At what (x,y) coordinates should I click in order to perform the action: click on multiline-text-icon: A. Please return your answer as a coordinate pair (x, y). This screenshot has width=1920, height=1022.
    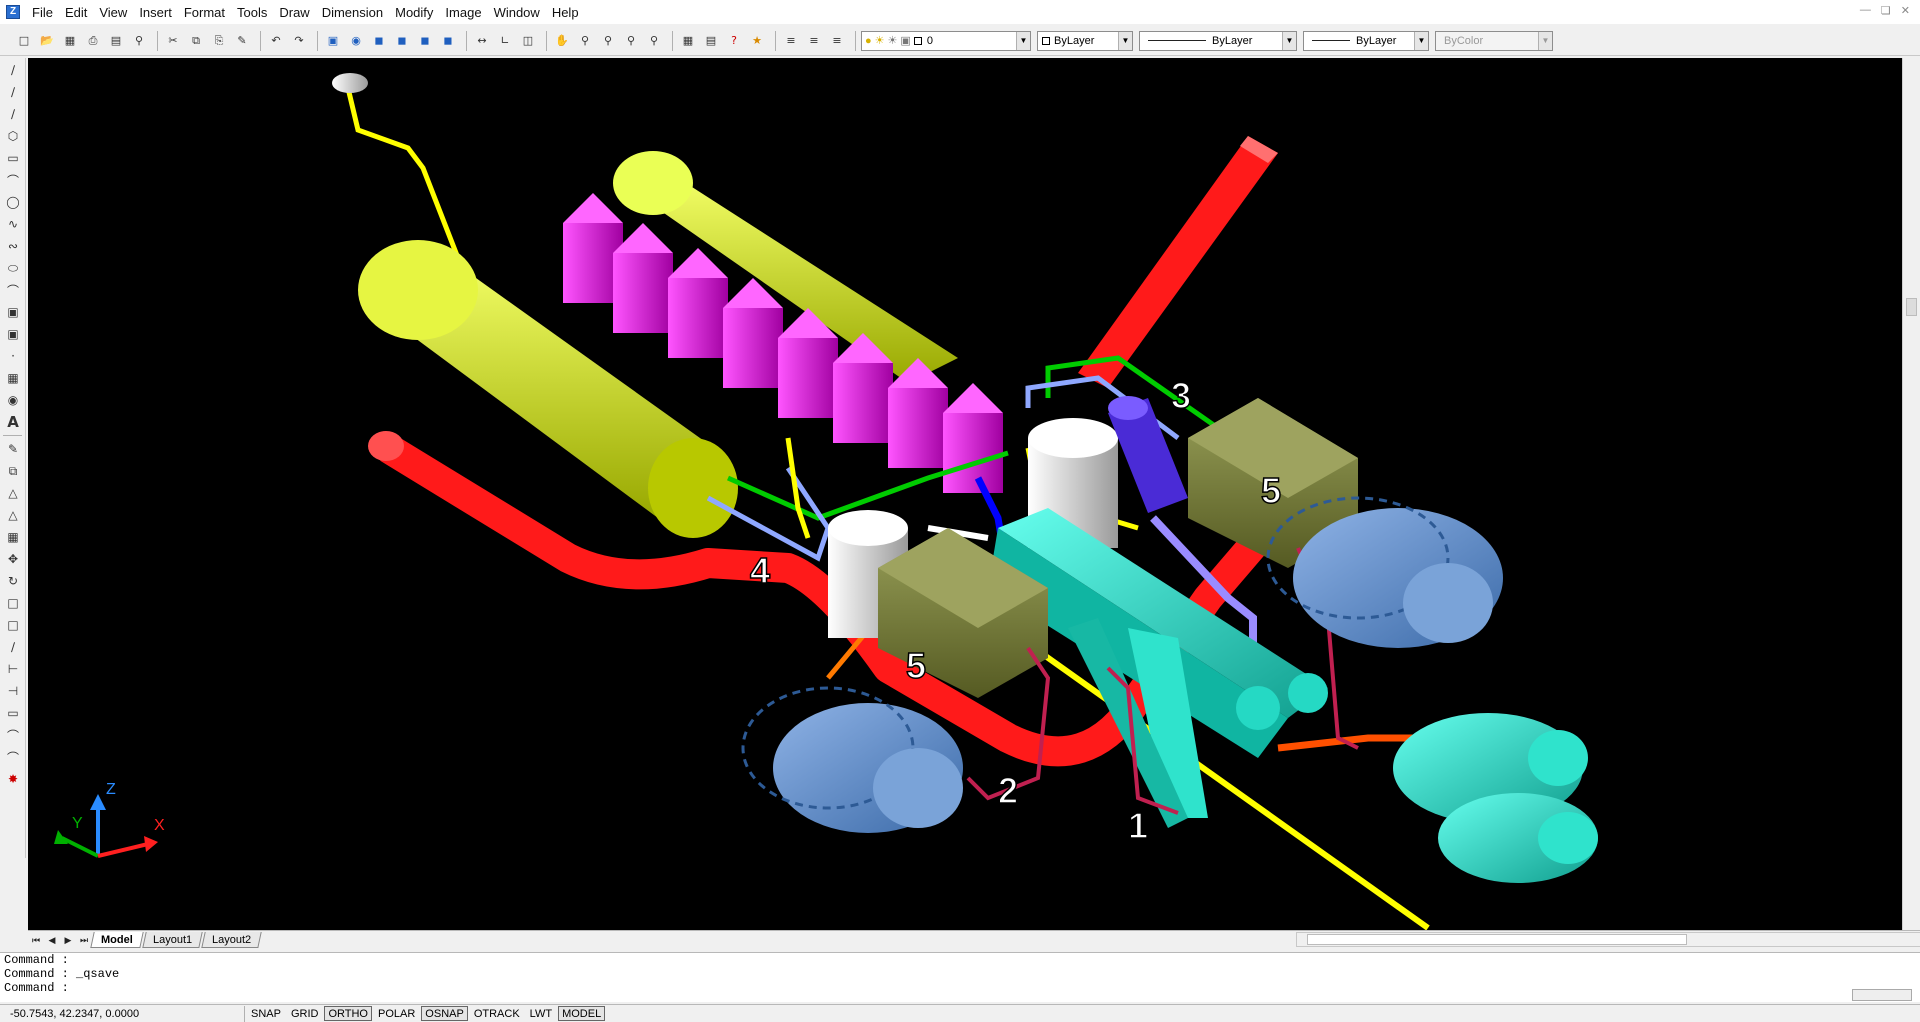
    Looking at the image, I should click on (13, 422).